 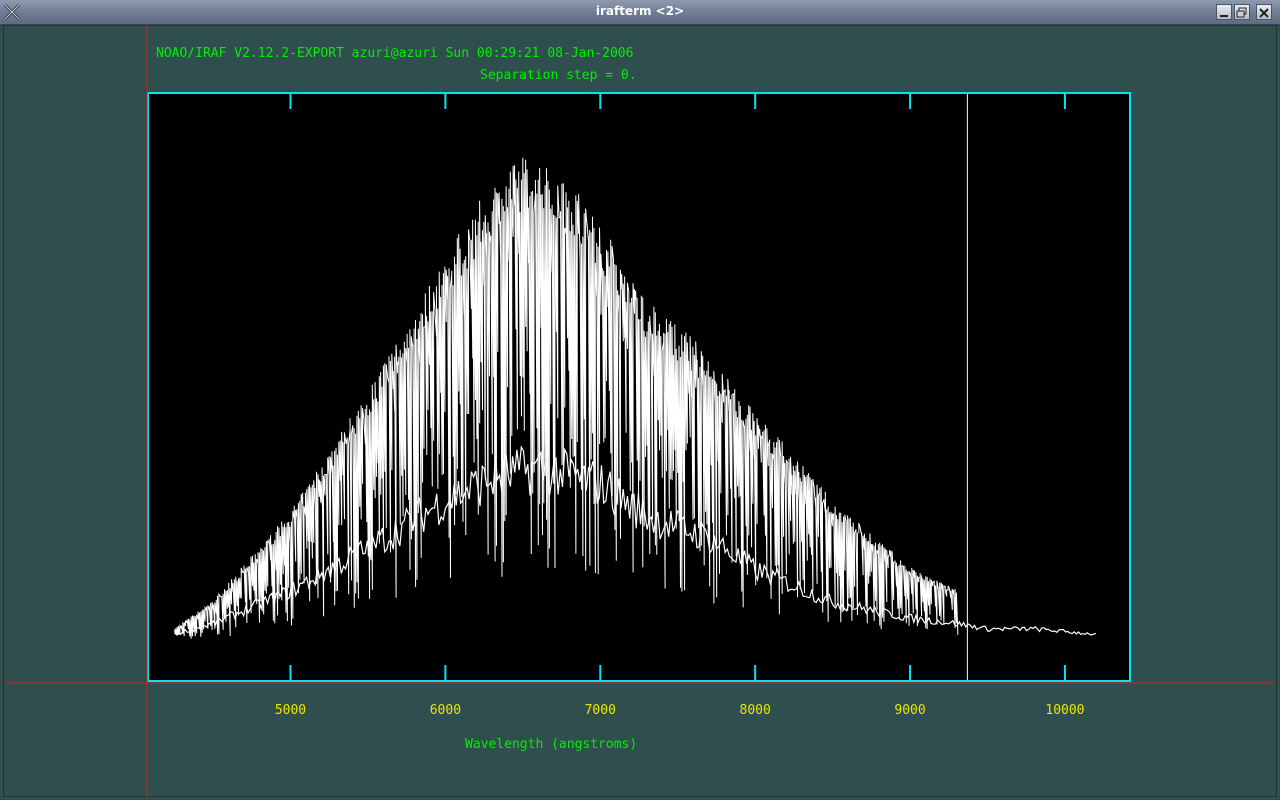 What do you see at coordinates (551, 744) in the screenshot?
I see `x-axis-label: Wavelength (angstroms)` at bounding box center [551, 744].